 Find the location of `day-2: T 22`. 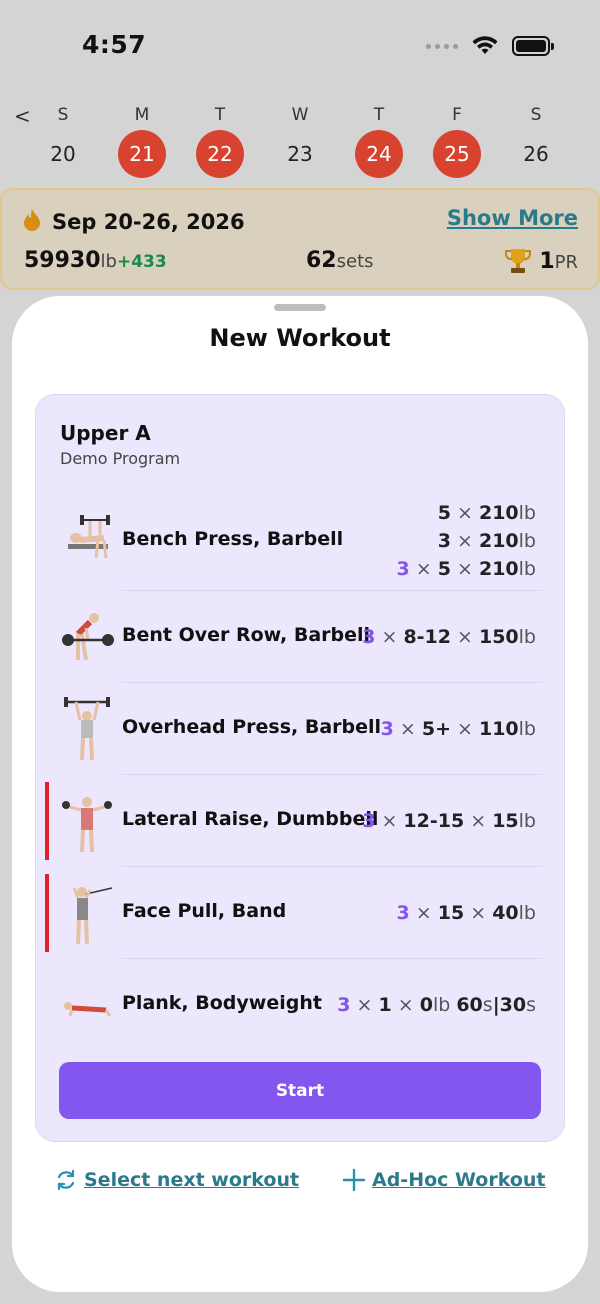

day-2: T 22 is located at coordinates (220, 139).